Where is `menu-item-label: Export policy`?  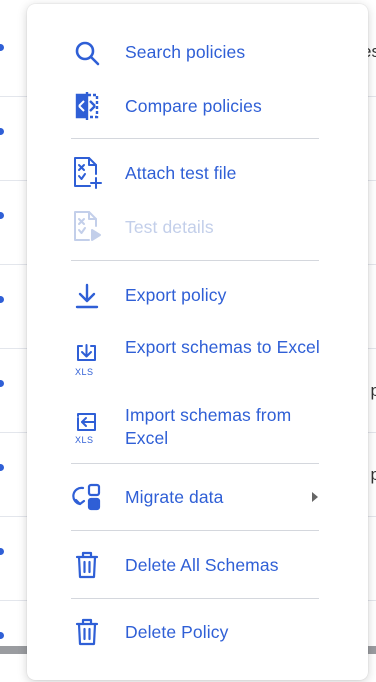
menu-item-label: Export policy is located at coordinates (176, 295).